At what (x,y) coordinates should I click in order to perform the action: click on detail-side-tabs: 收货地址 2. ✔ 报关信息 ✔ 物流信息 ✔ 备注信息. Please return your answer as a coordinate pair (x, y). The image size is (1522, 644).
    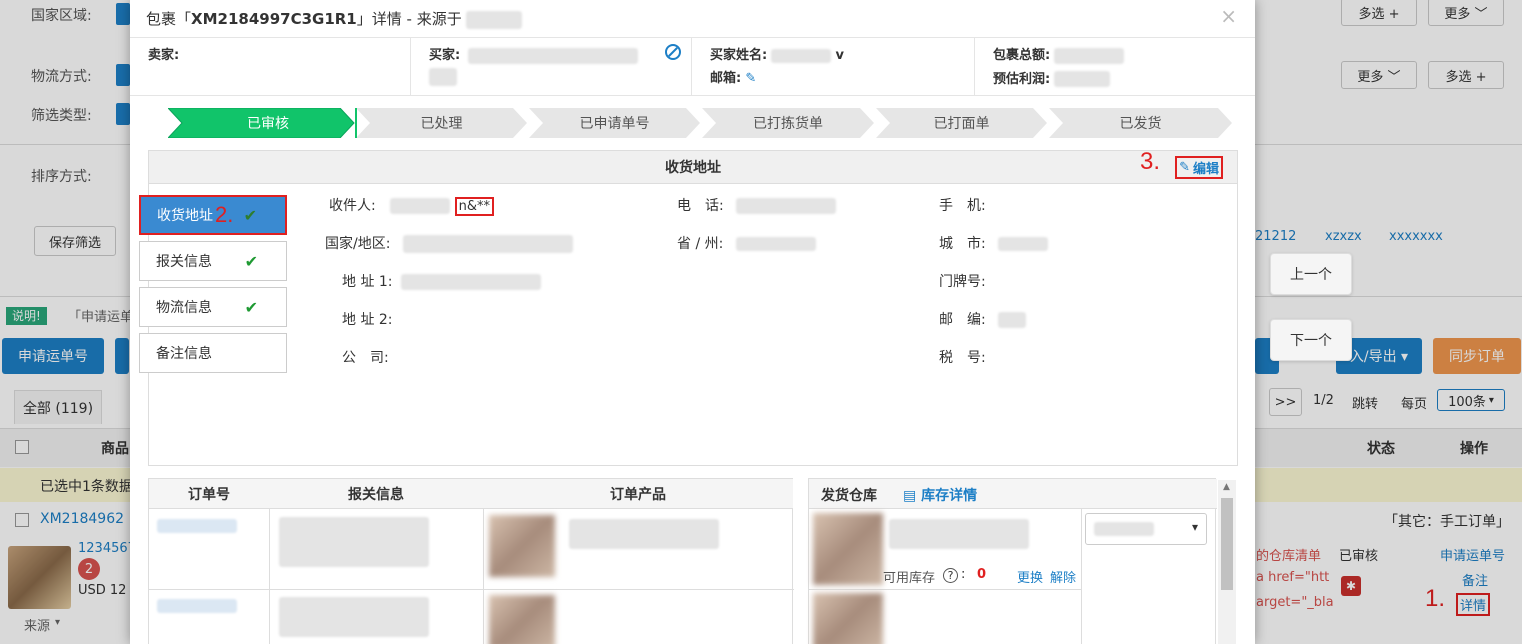
    Looking at the image, I should click on (213, 287).